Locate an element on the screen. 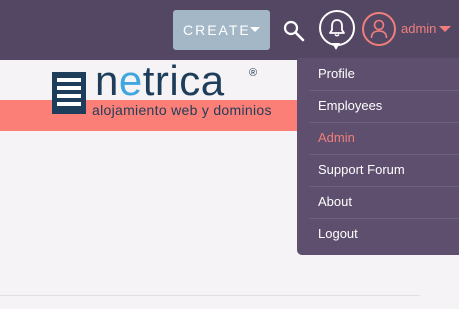 This screenshot has height=309, width=459. menu-item-profile: Profile is located at coordinates (378, 74).